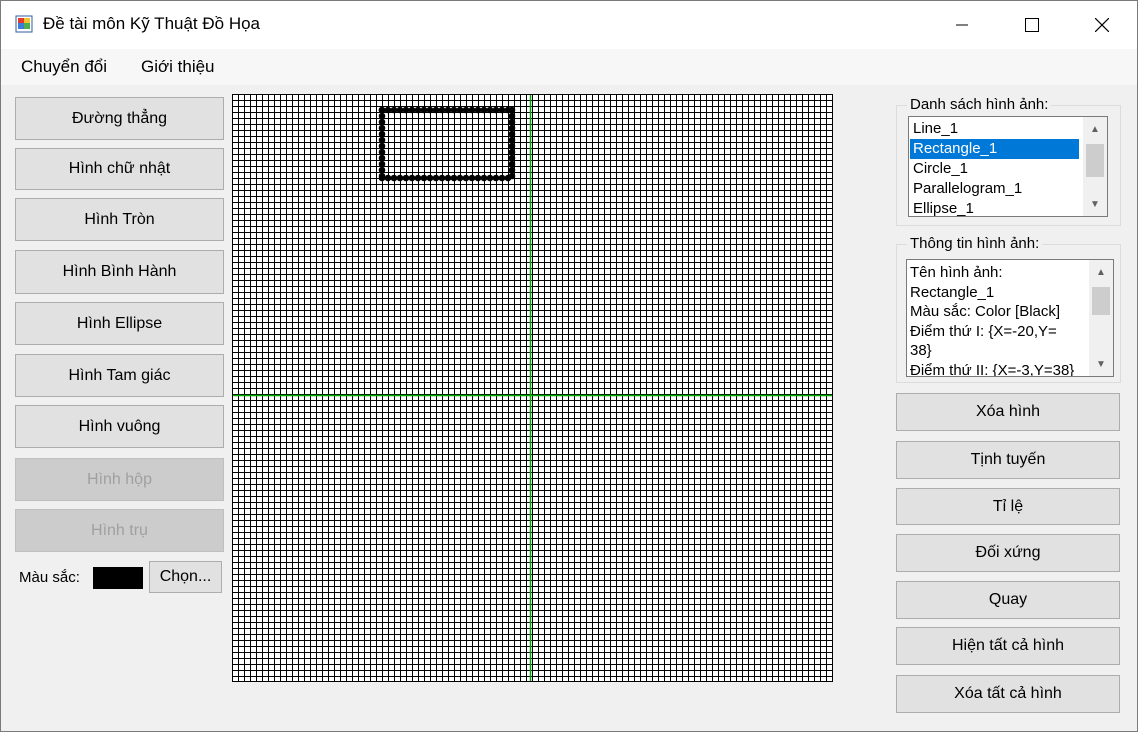  Describe the element at coordinates (119, 118) in the screenshot. I see `line-button: Đường thẳng` at that location.